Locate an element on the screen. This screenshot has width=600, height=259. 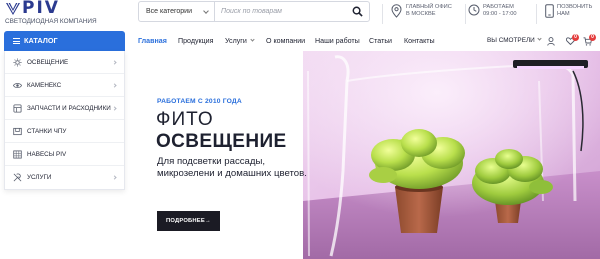
nav-item-works: Наши работы is located at coordinates (337, 41).